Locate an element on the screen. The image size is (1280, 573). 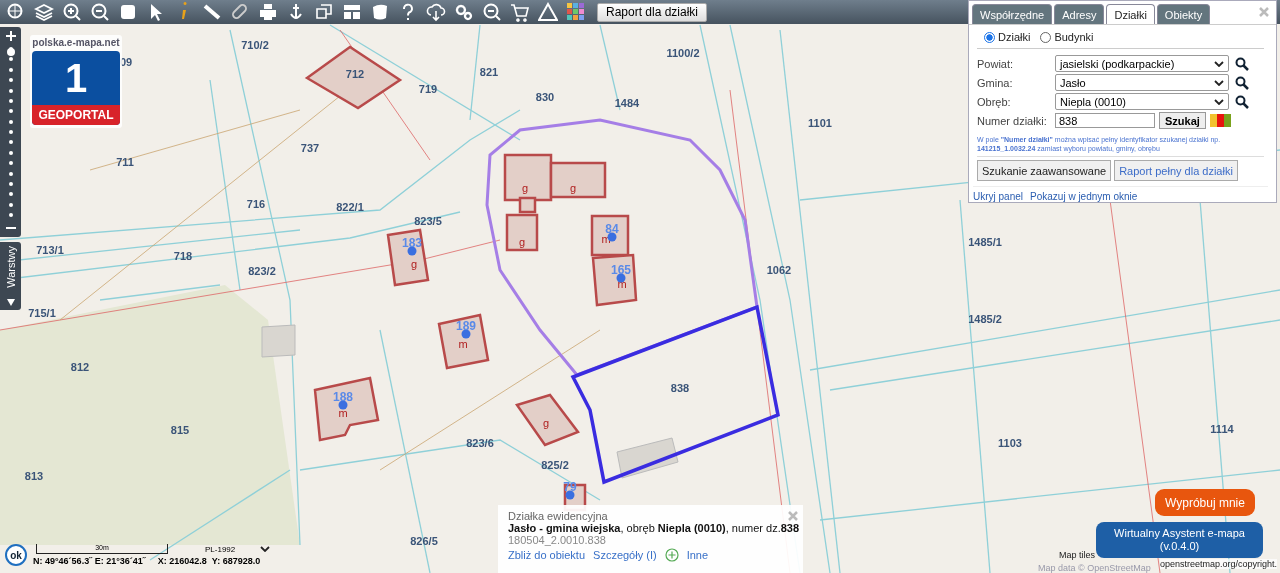
attribution-text: Map tiles is located at coordinates (1077, 555).